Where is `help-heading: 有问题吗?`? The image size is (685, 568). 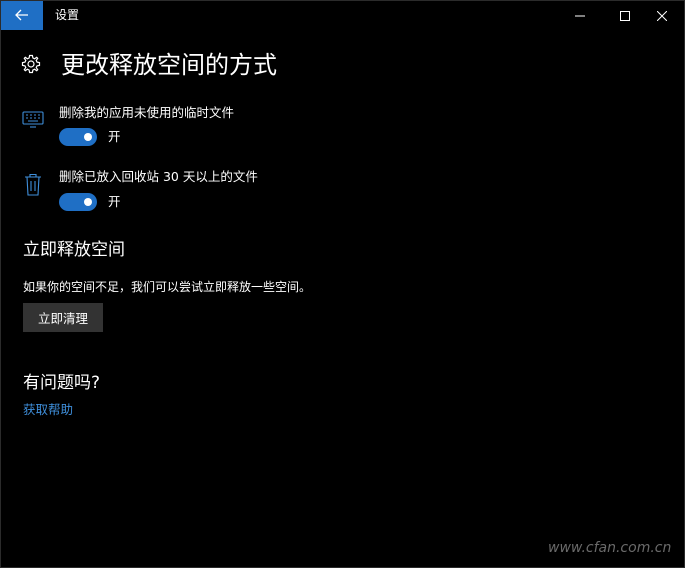 help-heading: 有问题吗? is located at coordinates (62, 383).